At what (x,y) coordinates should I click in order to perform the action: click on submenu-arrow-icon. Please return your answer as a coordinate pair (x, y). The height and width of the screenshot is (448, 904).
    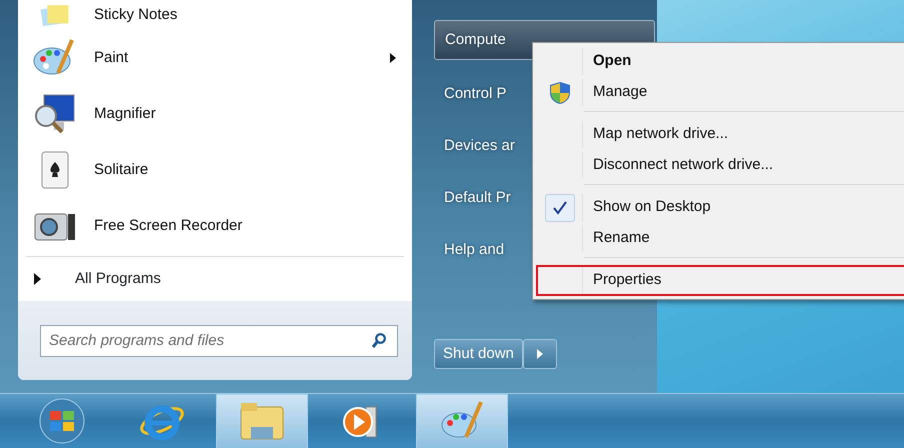
    Looking at the image, I should click on (393, 58).